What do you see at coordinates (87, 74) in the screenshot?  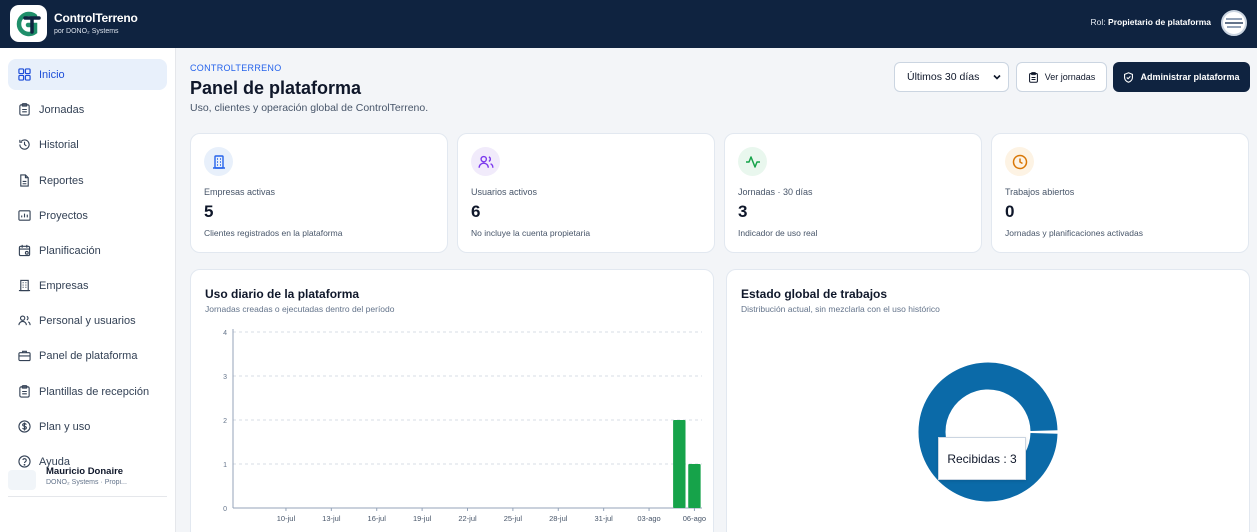 I see `sidebar-item-inicio: Inicio` at bounding box center [87, 74].